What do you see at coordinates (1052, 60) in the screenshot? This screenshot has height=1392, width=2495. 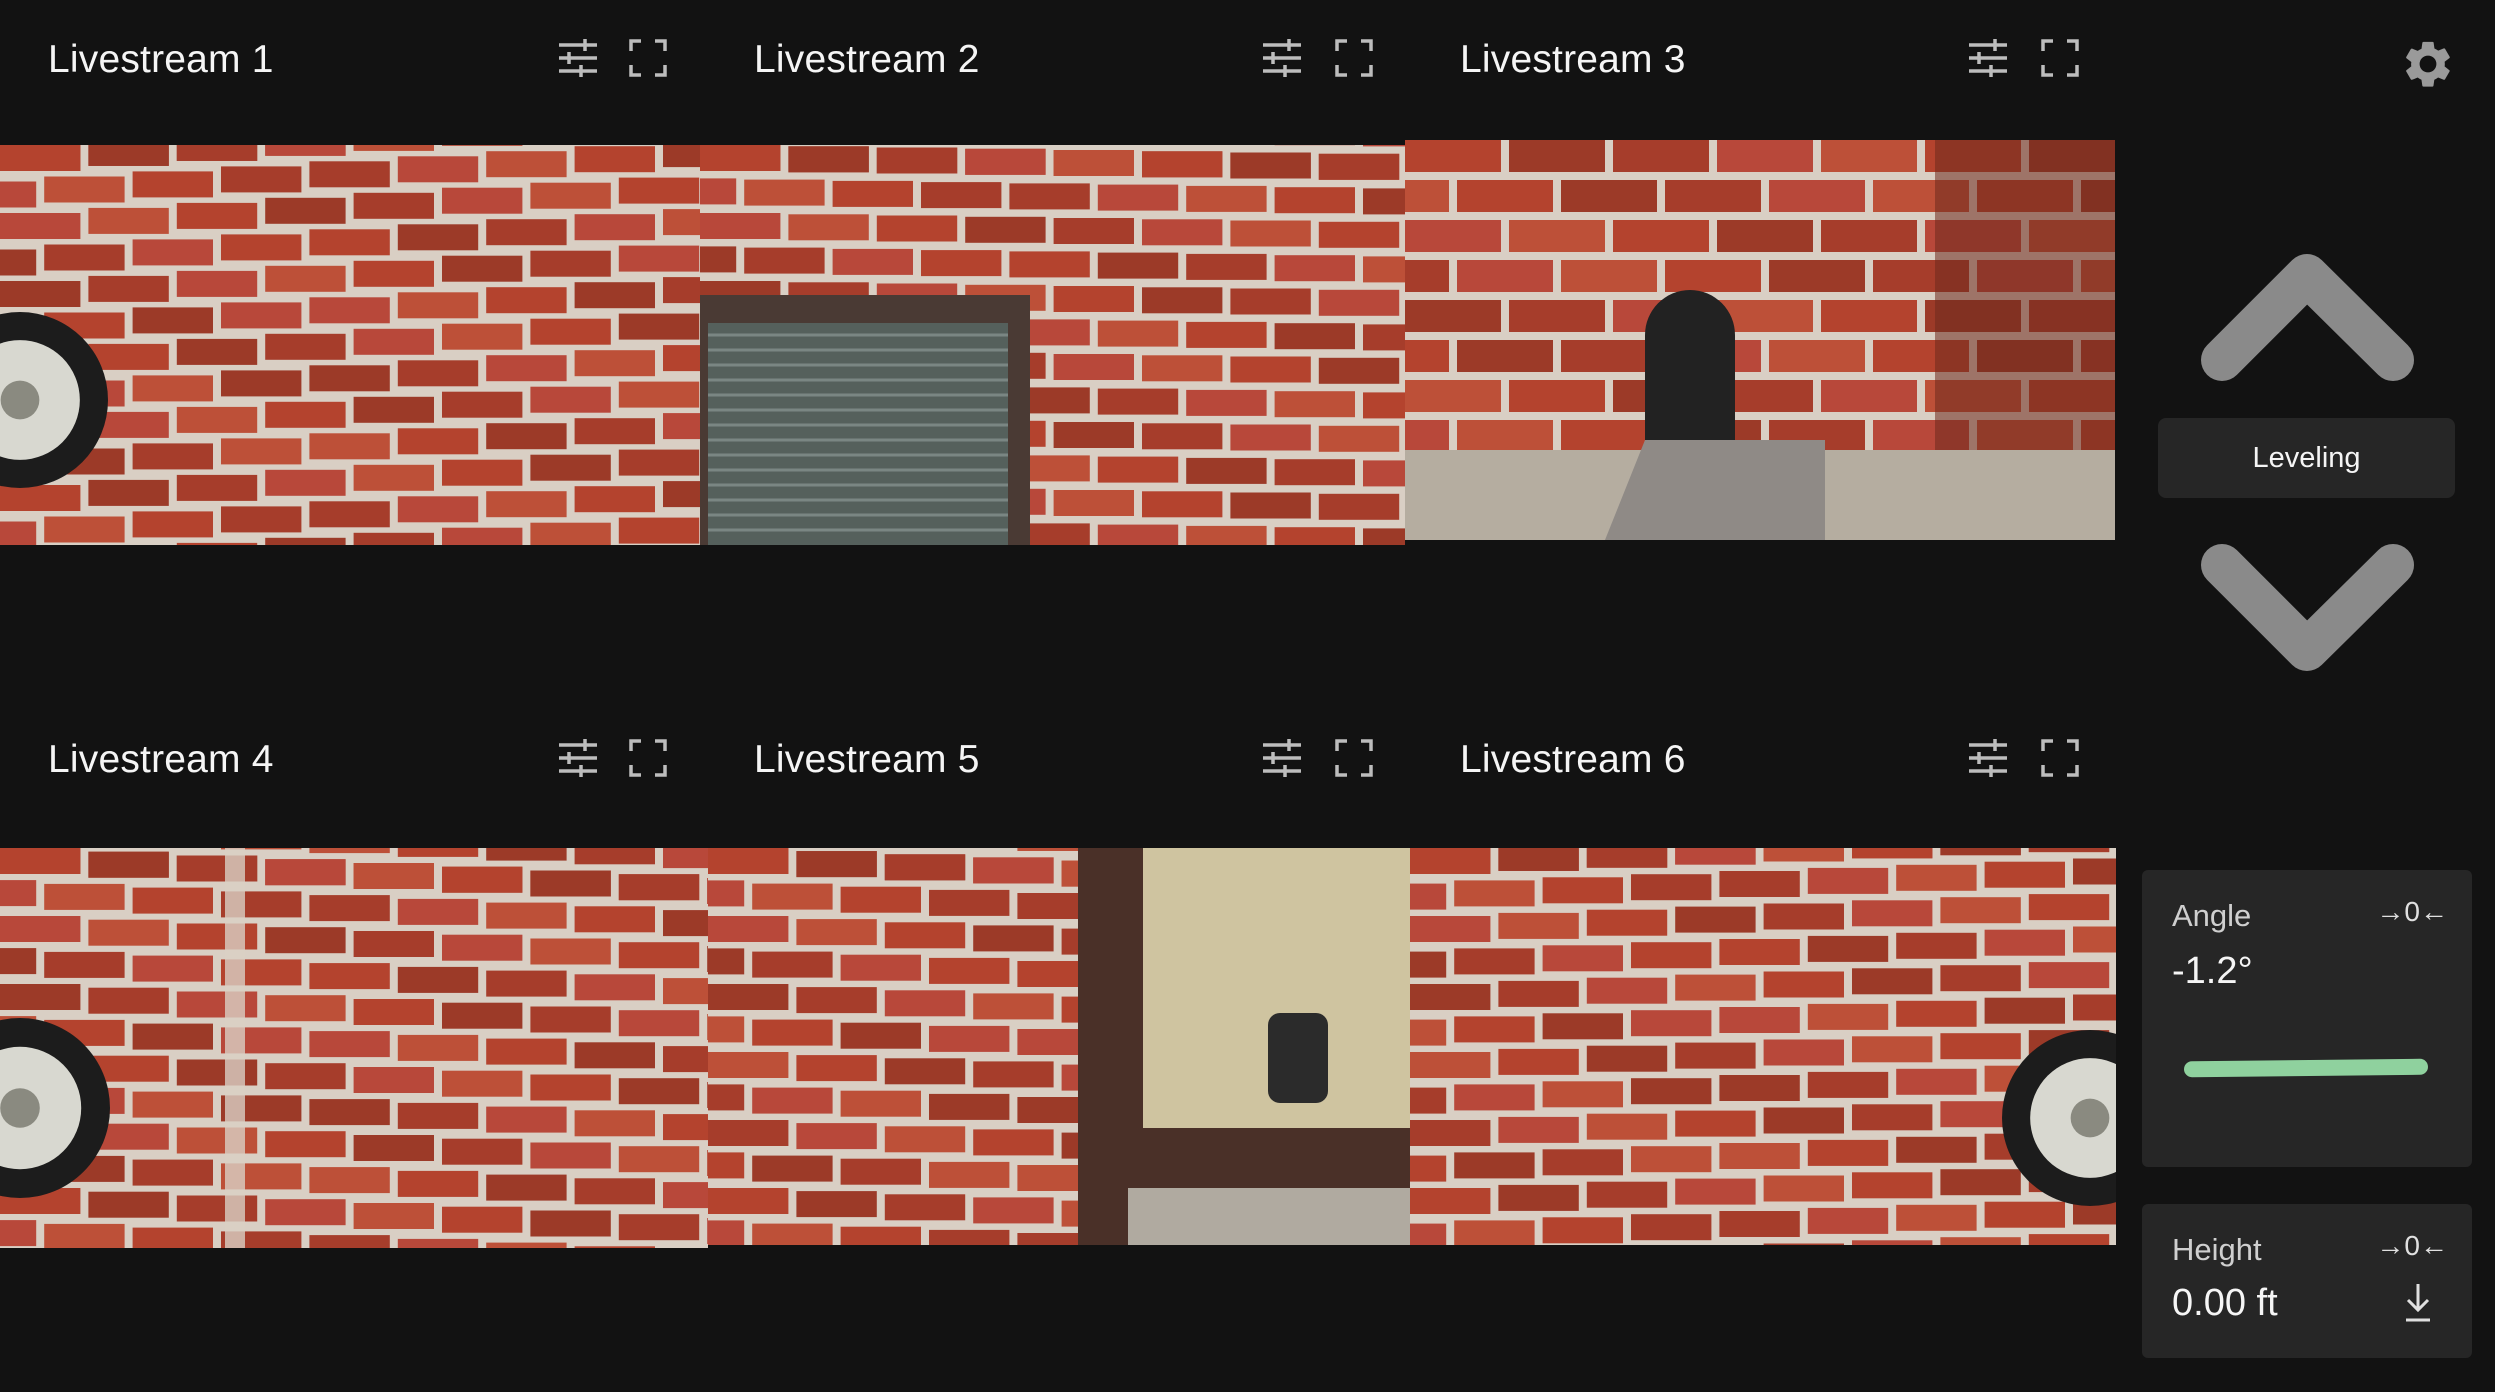 I see `stream-header: Livestream 2` at bounding box center [1052, 60].